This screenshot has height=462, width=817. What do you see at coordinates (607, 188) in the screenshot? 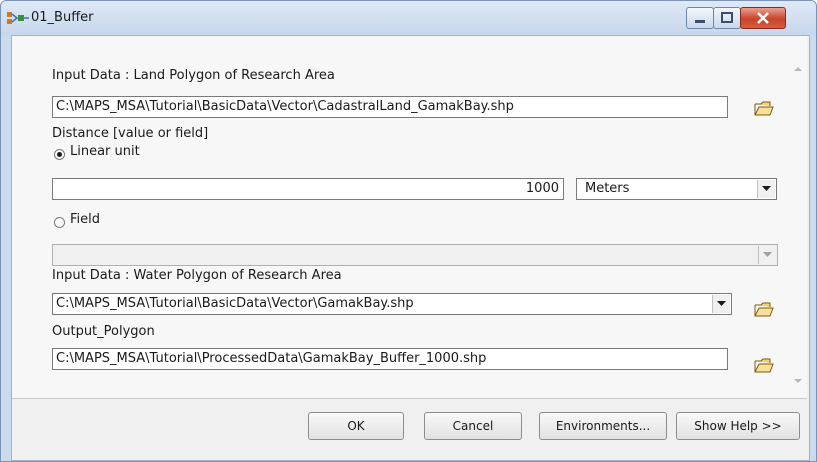
I see `distance-unit-value: Meters` at bounding box center [607, 188].